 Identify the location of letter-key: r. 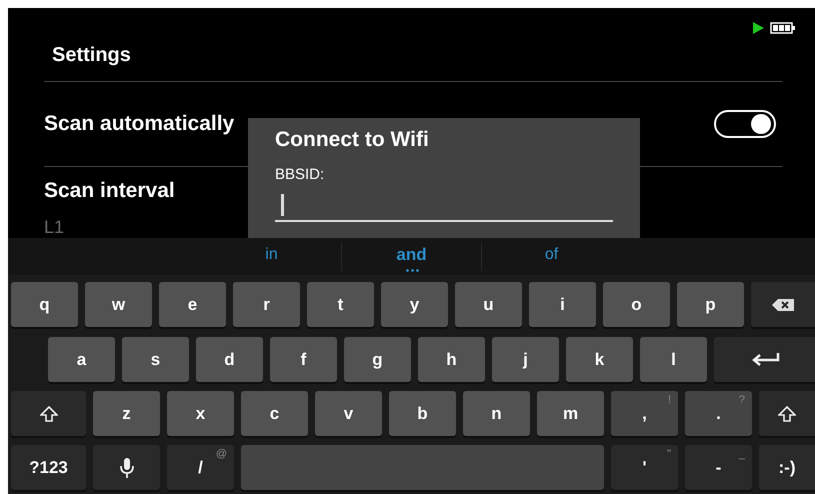
(266, 304).